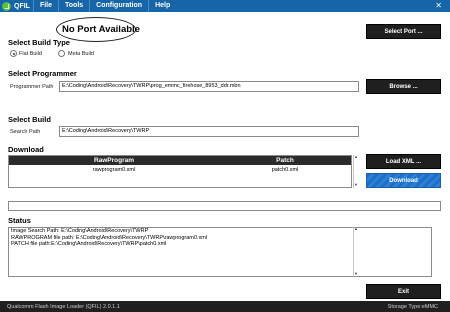 The height and width of the screenshot is (312, 450). What do you see at coordinates (114, 170) in the screenshot?
I see `rawprogram-cell: rawprogram0.xml` at bounding box center [114, 170].